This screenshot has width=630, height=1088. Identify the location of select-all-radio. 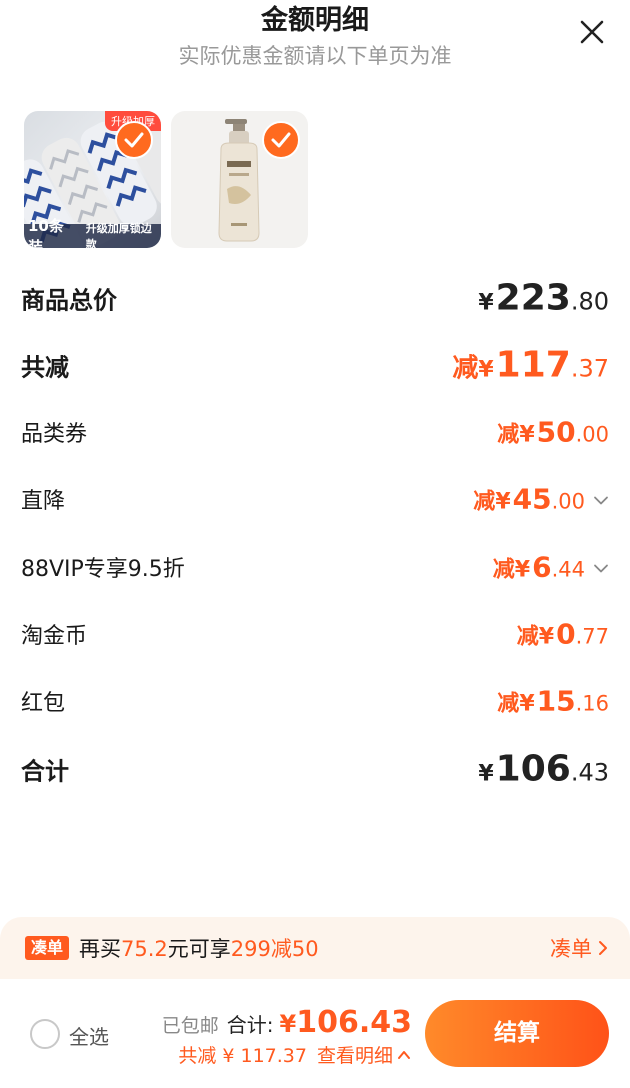
(45, 1034).